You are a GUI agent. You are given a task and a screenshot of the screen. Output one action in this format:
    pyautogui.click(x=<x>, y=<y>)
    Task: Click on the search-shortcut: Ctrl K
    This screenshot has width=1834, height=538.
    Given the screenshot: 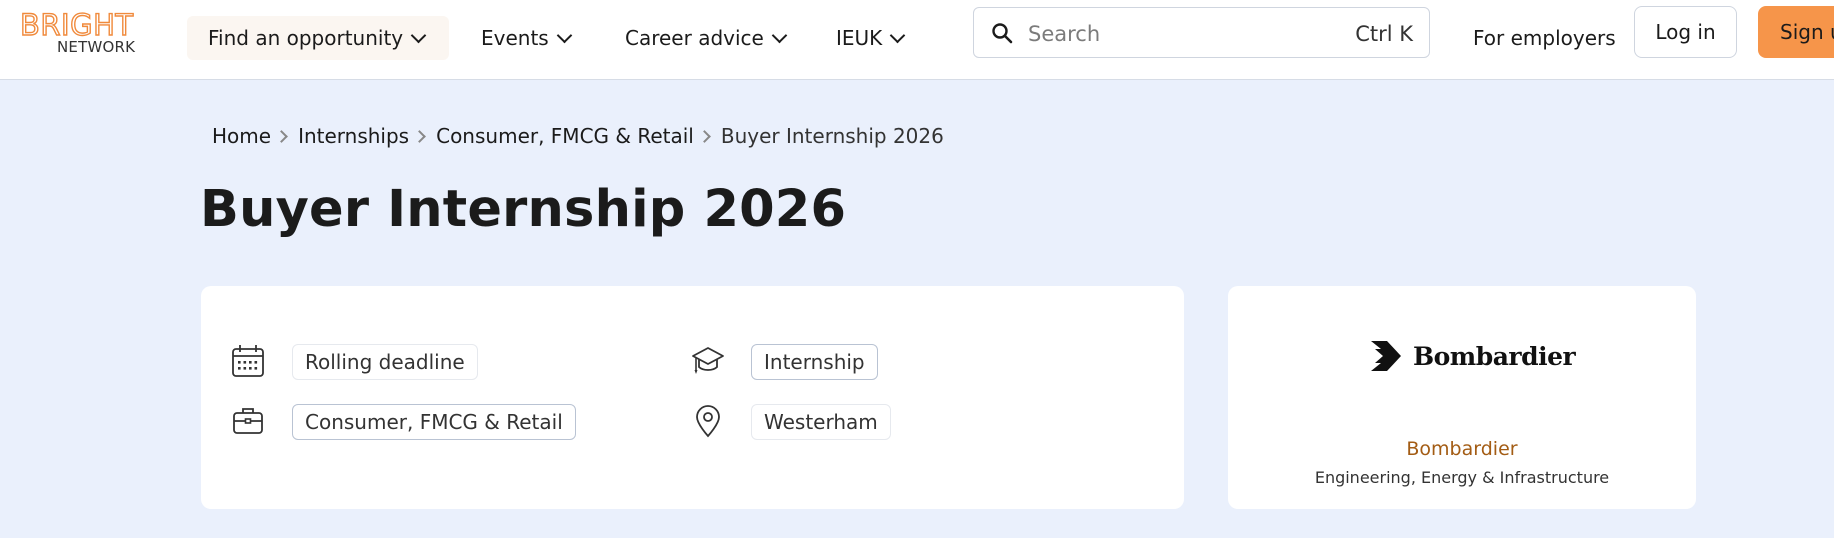 What is the action you would take?
    pyautogui.click(x=1384, y=34)
    